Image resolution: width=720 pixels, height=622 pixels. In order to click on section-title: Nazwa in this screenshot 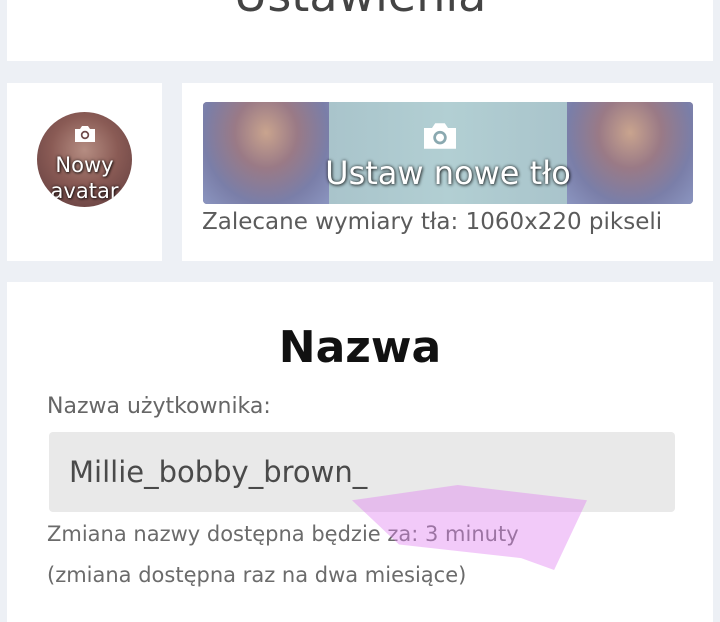, I will do `click(360, 347)`.